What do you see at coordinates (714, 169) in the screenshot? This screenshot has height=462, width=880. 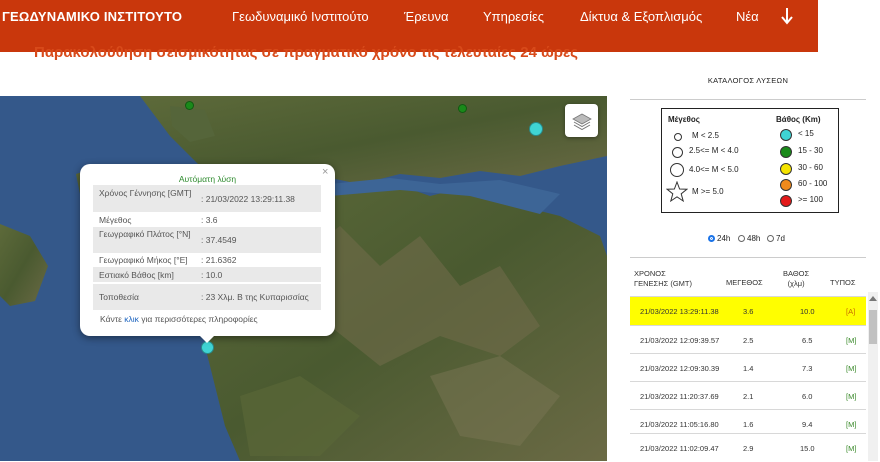 I see `legend-magnitude-label: 4.0<= M < 5.0` at bounding box center [714, 169].